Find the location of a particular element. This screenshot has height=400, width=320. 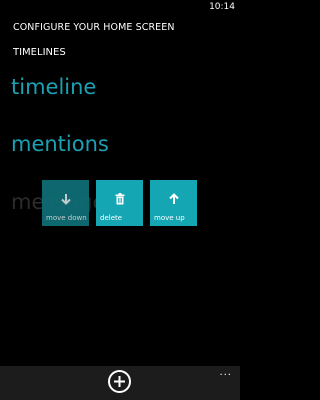

move-up-button: move up is located at coordinates (173, 203).